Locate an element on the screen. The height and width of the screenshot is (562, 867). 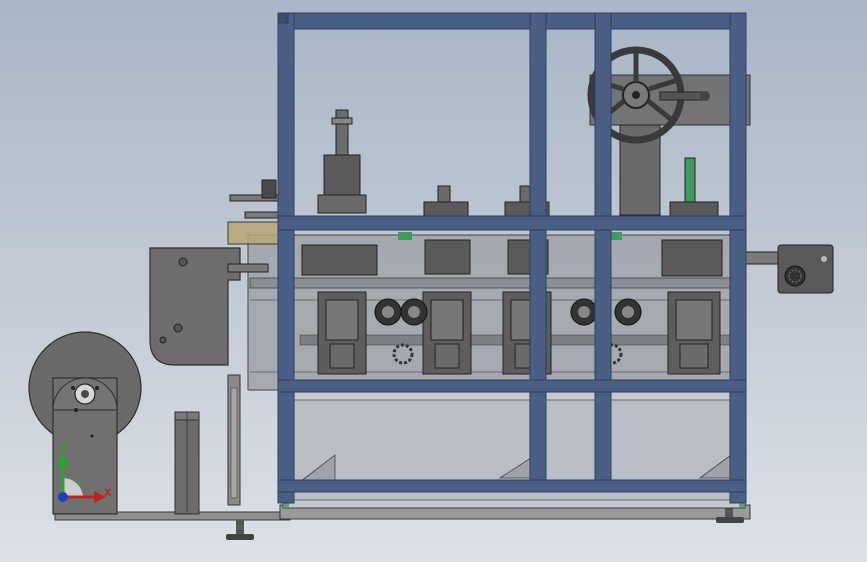
x-axis-label: X is located at coordinates (108, 493).